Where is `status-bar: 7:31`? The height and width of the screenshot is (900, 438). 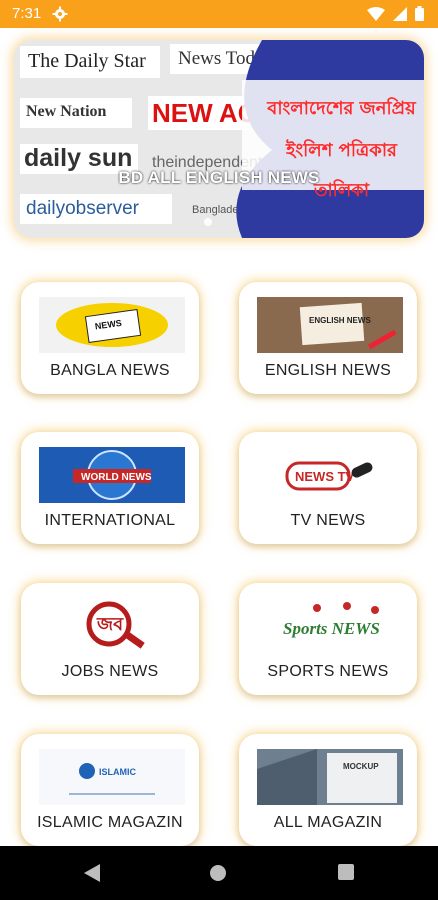 status-bar: 7:31 is located at coordinates (219, 14).